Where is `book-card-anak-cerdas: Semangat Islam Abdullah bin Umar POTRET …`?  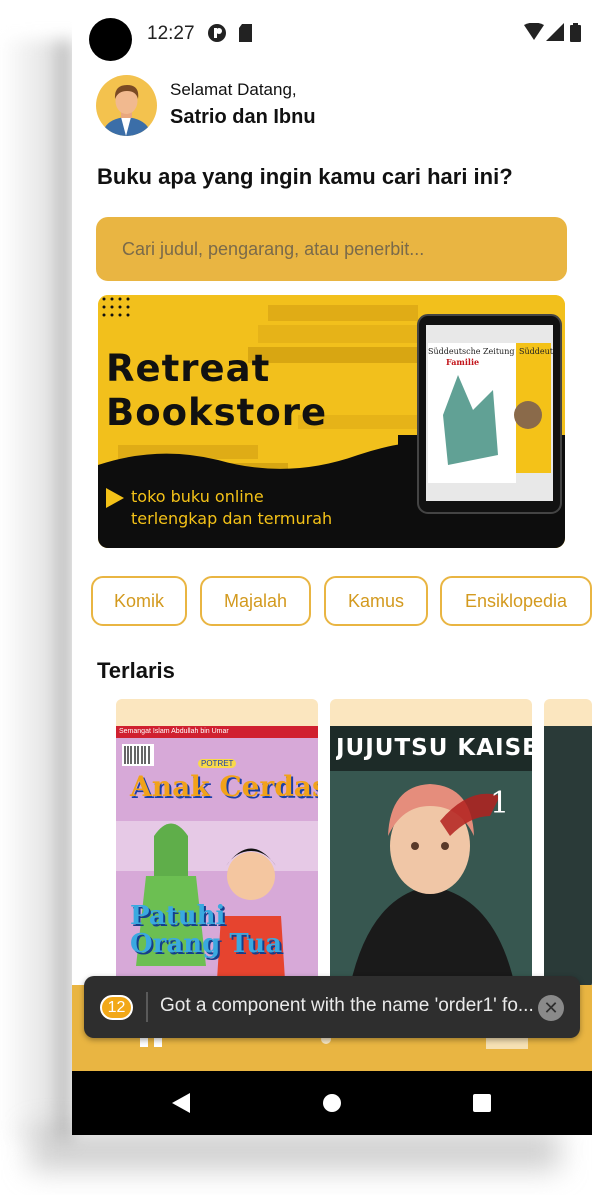 book-card-anak-cerdas: Semangat Islam Abdullah bin Umar POTRET … is located at coordinates (217, 844).